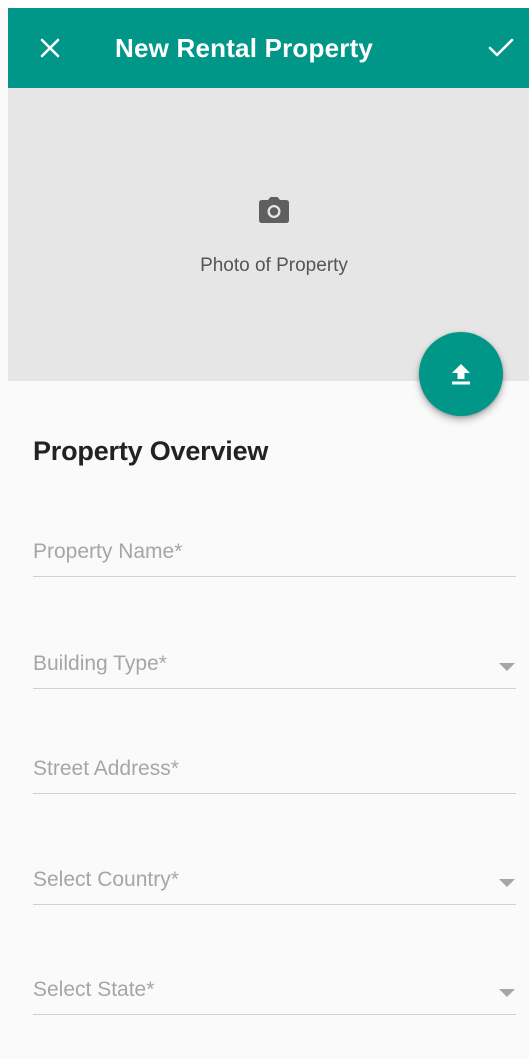  I want to click on upload-icon, so click(461, 374).